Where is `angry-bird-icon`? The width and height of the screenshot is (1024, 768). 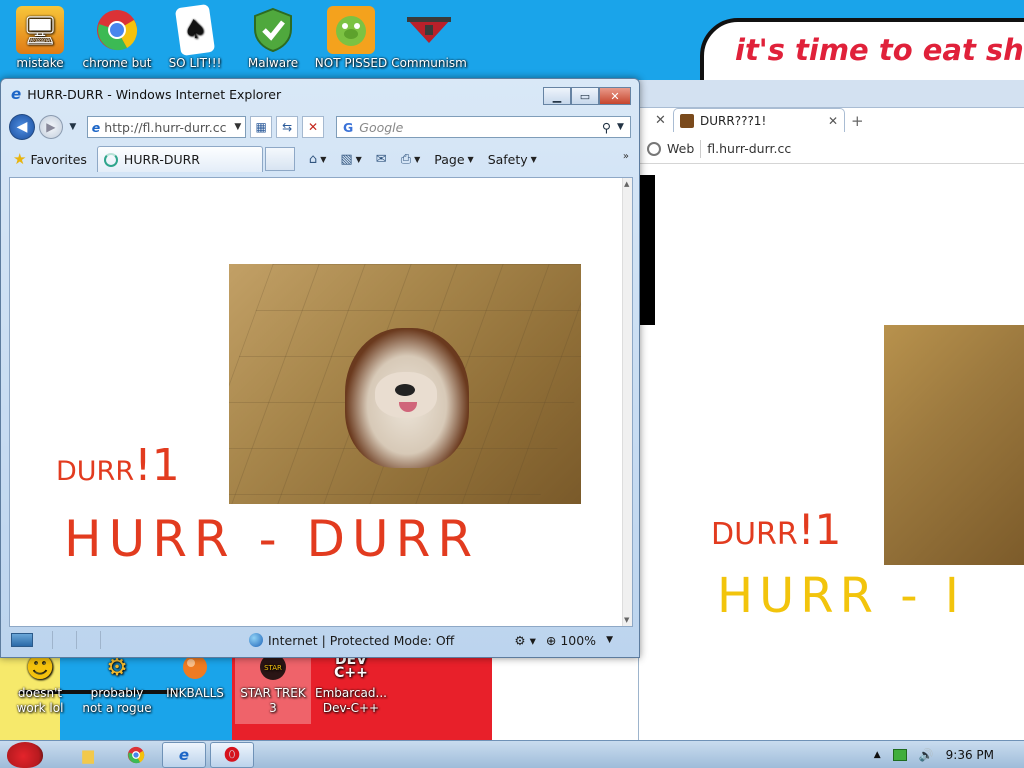 angry-bird-icon is located at coordinates (25, 754).